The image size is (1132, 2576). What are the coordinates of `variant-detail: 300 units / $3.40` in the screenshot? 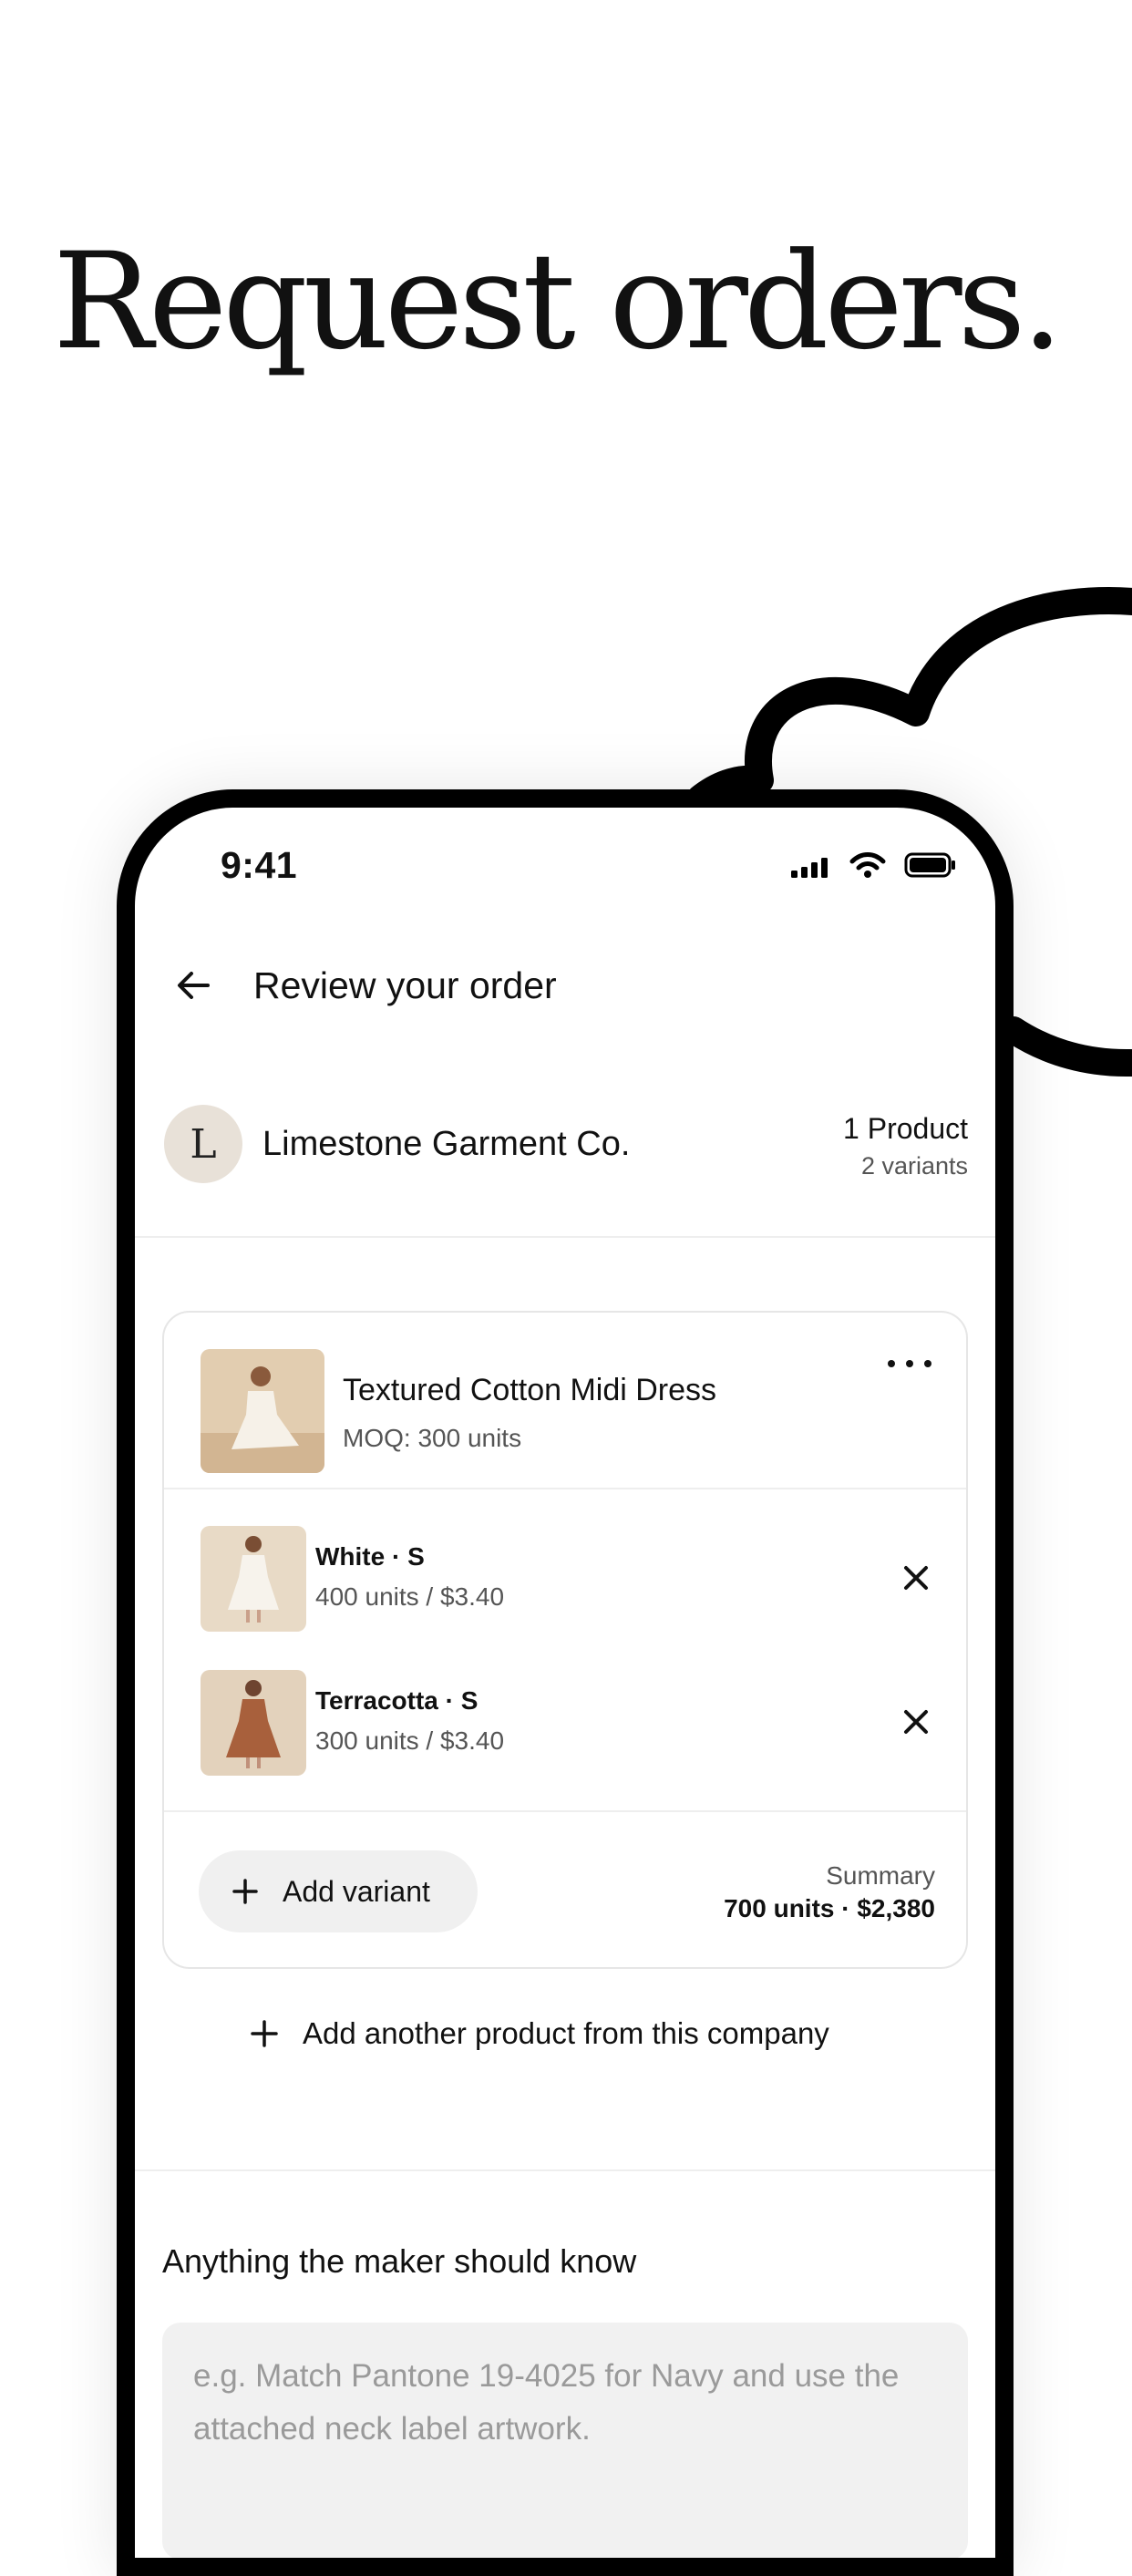 It's located at (410, 1740).